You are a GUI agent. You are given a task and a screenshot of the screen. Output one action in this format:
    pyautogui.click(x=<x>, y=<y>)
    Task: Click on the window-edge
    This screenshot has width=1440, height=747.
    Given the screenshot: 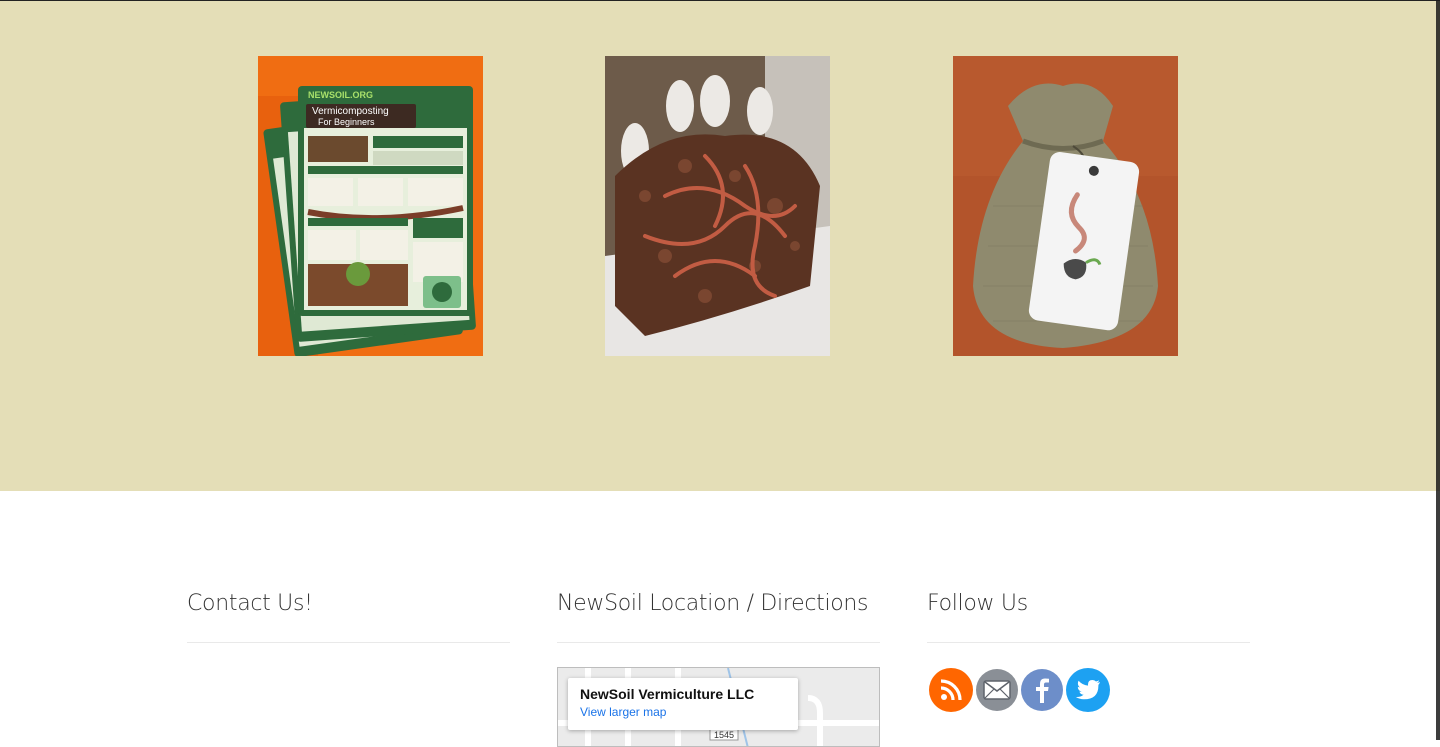 What is the action you would take?
    pyautogui.click(x=1438, y=370)
    